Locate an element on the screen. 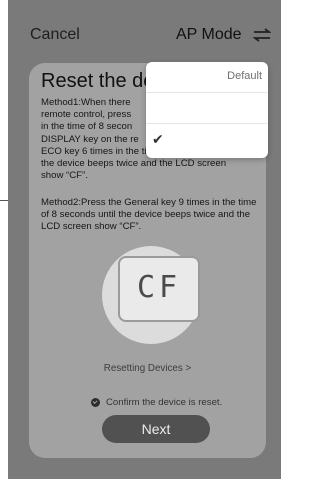  switch-arrows-icon is located at coordinates (262, 35).